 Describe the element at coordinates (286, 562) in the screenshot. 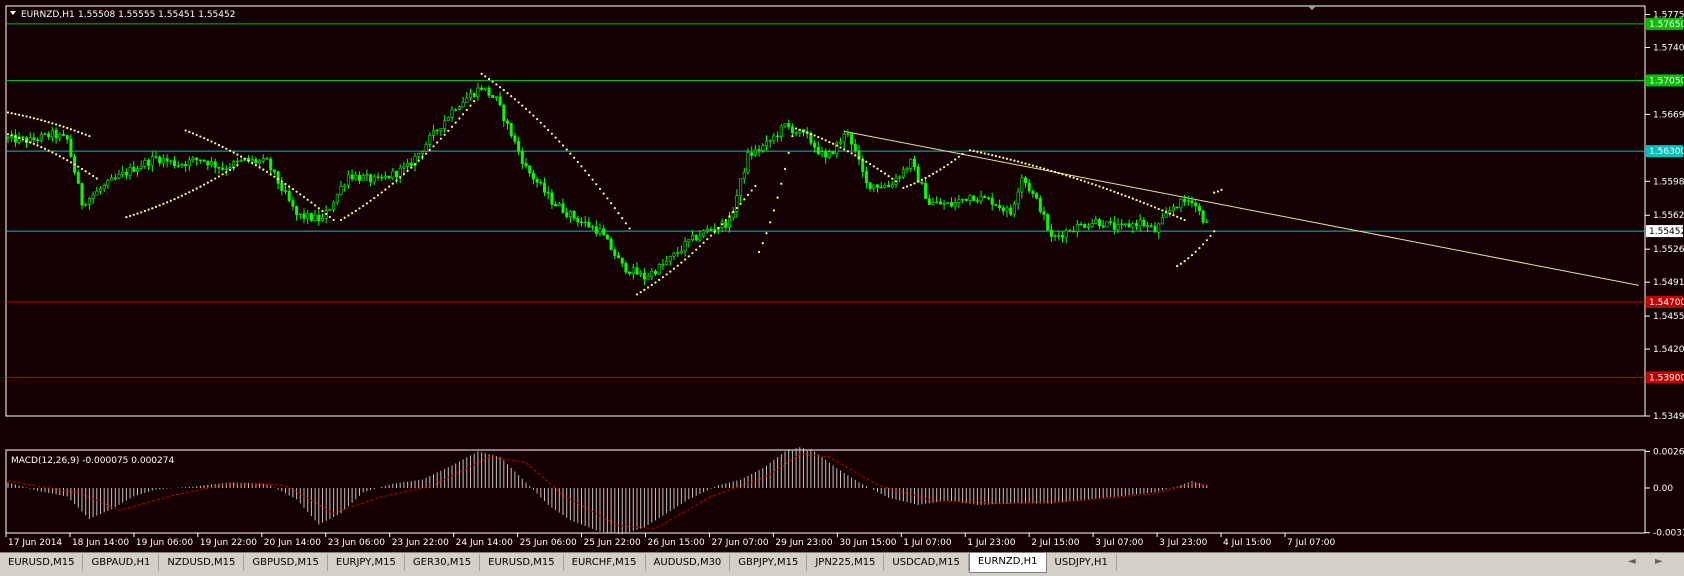

I see `chart-tab-gbpusd-m15: GBPUSD,M15` at that location.